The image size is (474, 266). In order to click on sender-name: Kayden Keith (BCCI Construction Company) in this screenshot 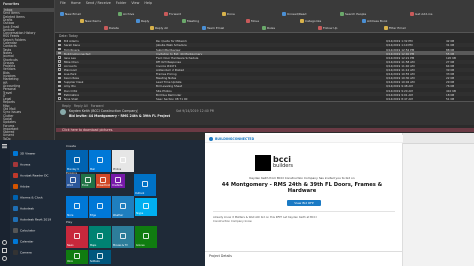, I will do `click(103, 111)`.